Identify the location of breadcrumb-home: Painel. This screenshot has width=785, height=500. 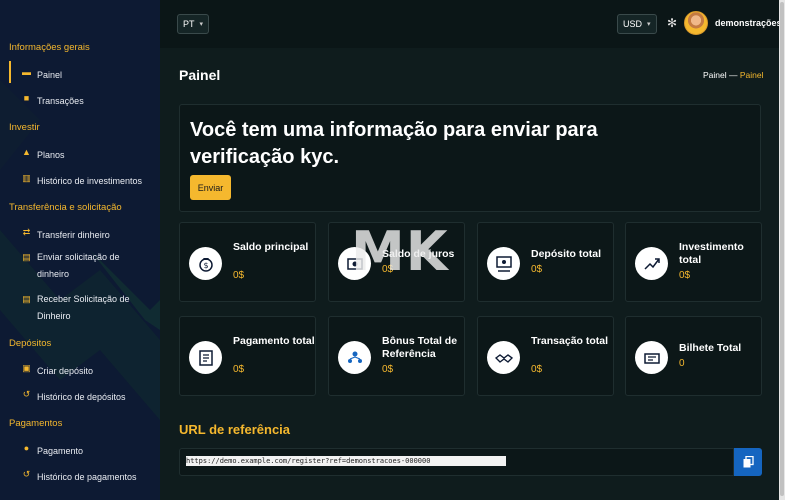
(715, 75).